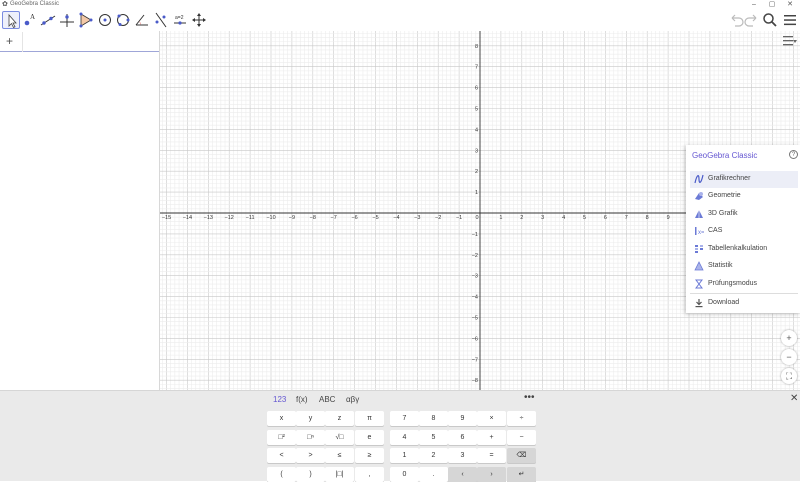 This screenshot has height=482, width=800. What do you see at coordinates (521, 418) in the screenshot?
I see `divide-key: ÷` at bounding box center [521, 418].